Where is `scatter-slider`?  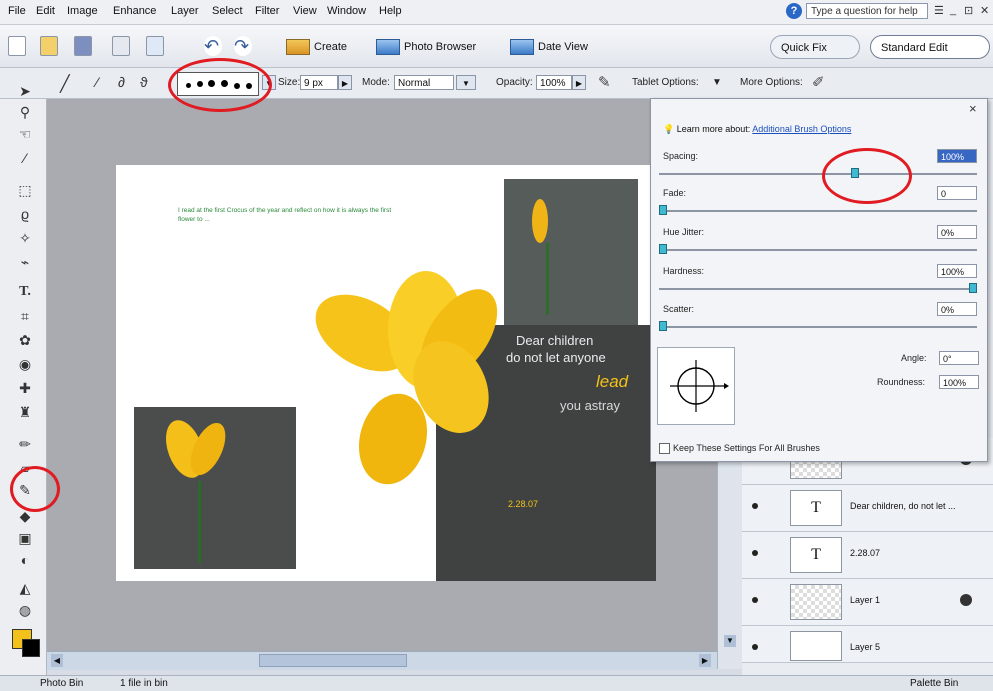
scatter-slider is located at coordinates (818, 327).